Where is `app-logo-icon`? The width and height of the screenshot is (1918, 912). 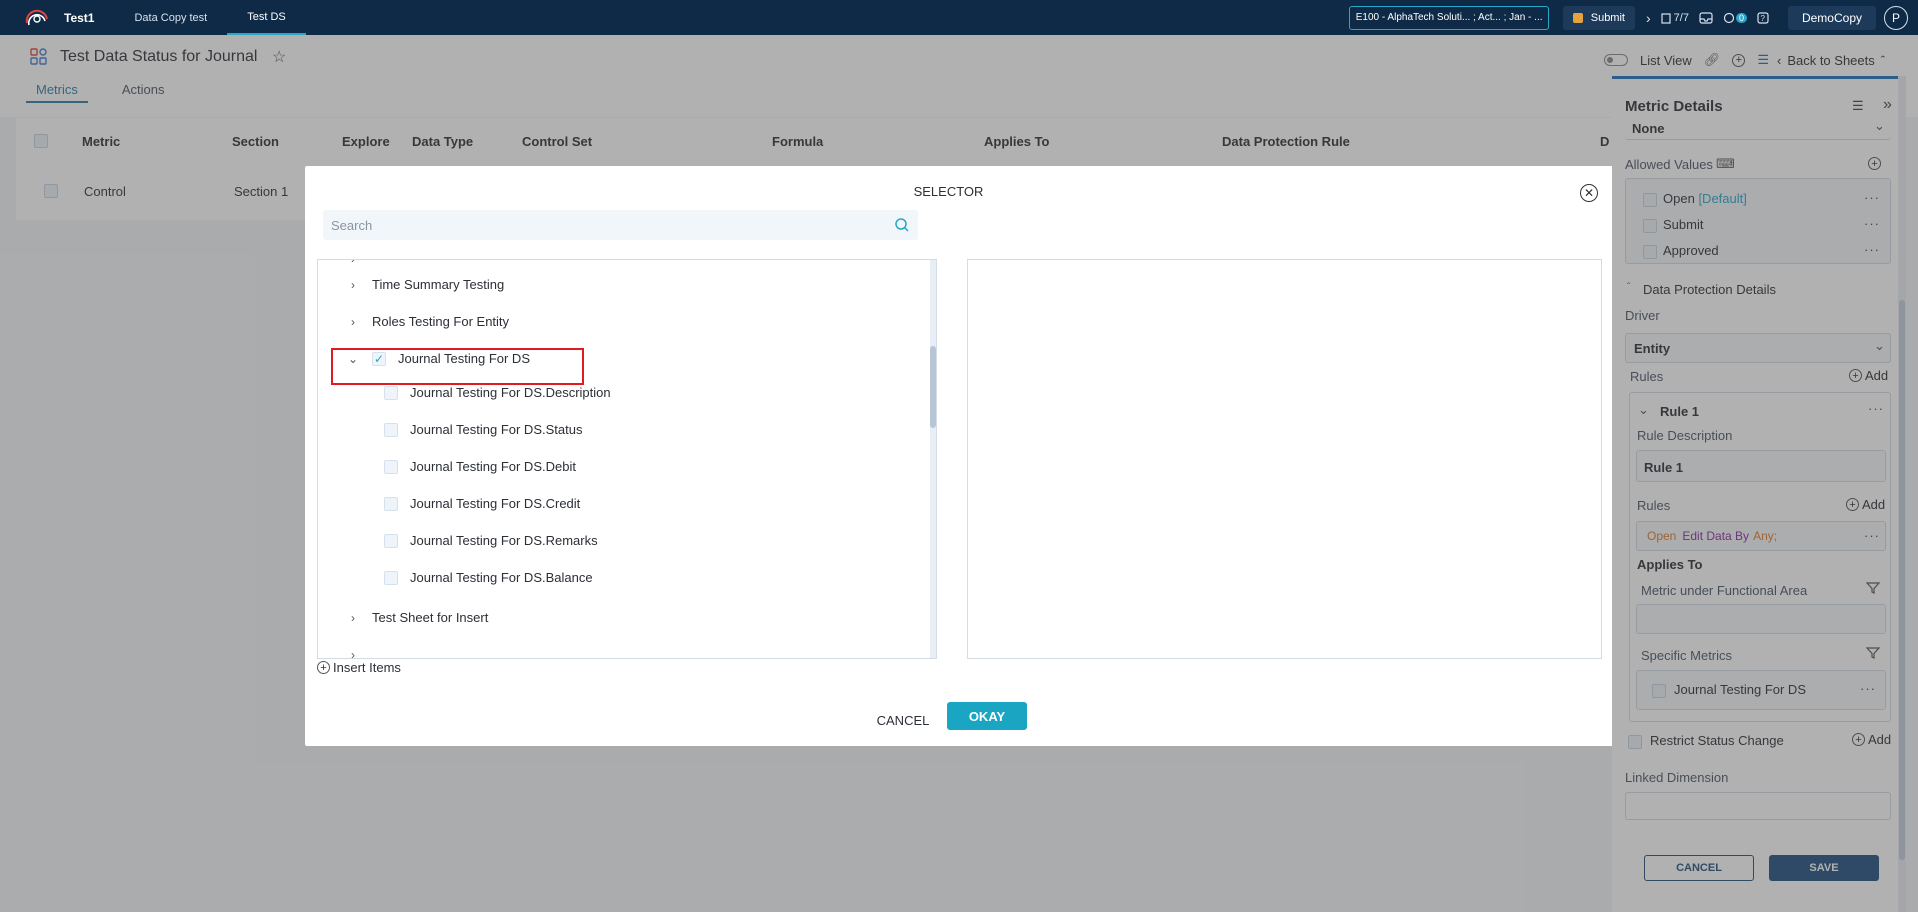
app-logo-icon is located at coordinates (37, 17).